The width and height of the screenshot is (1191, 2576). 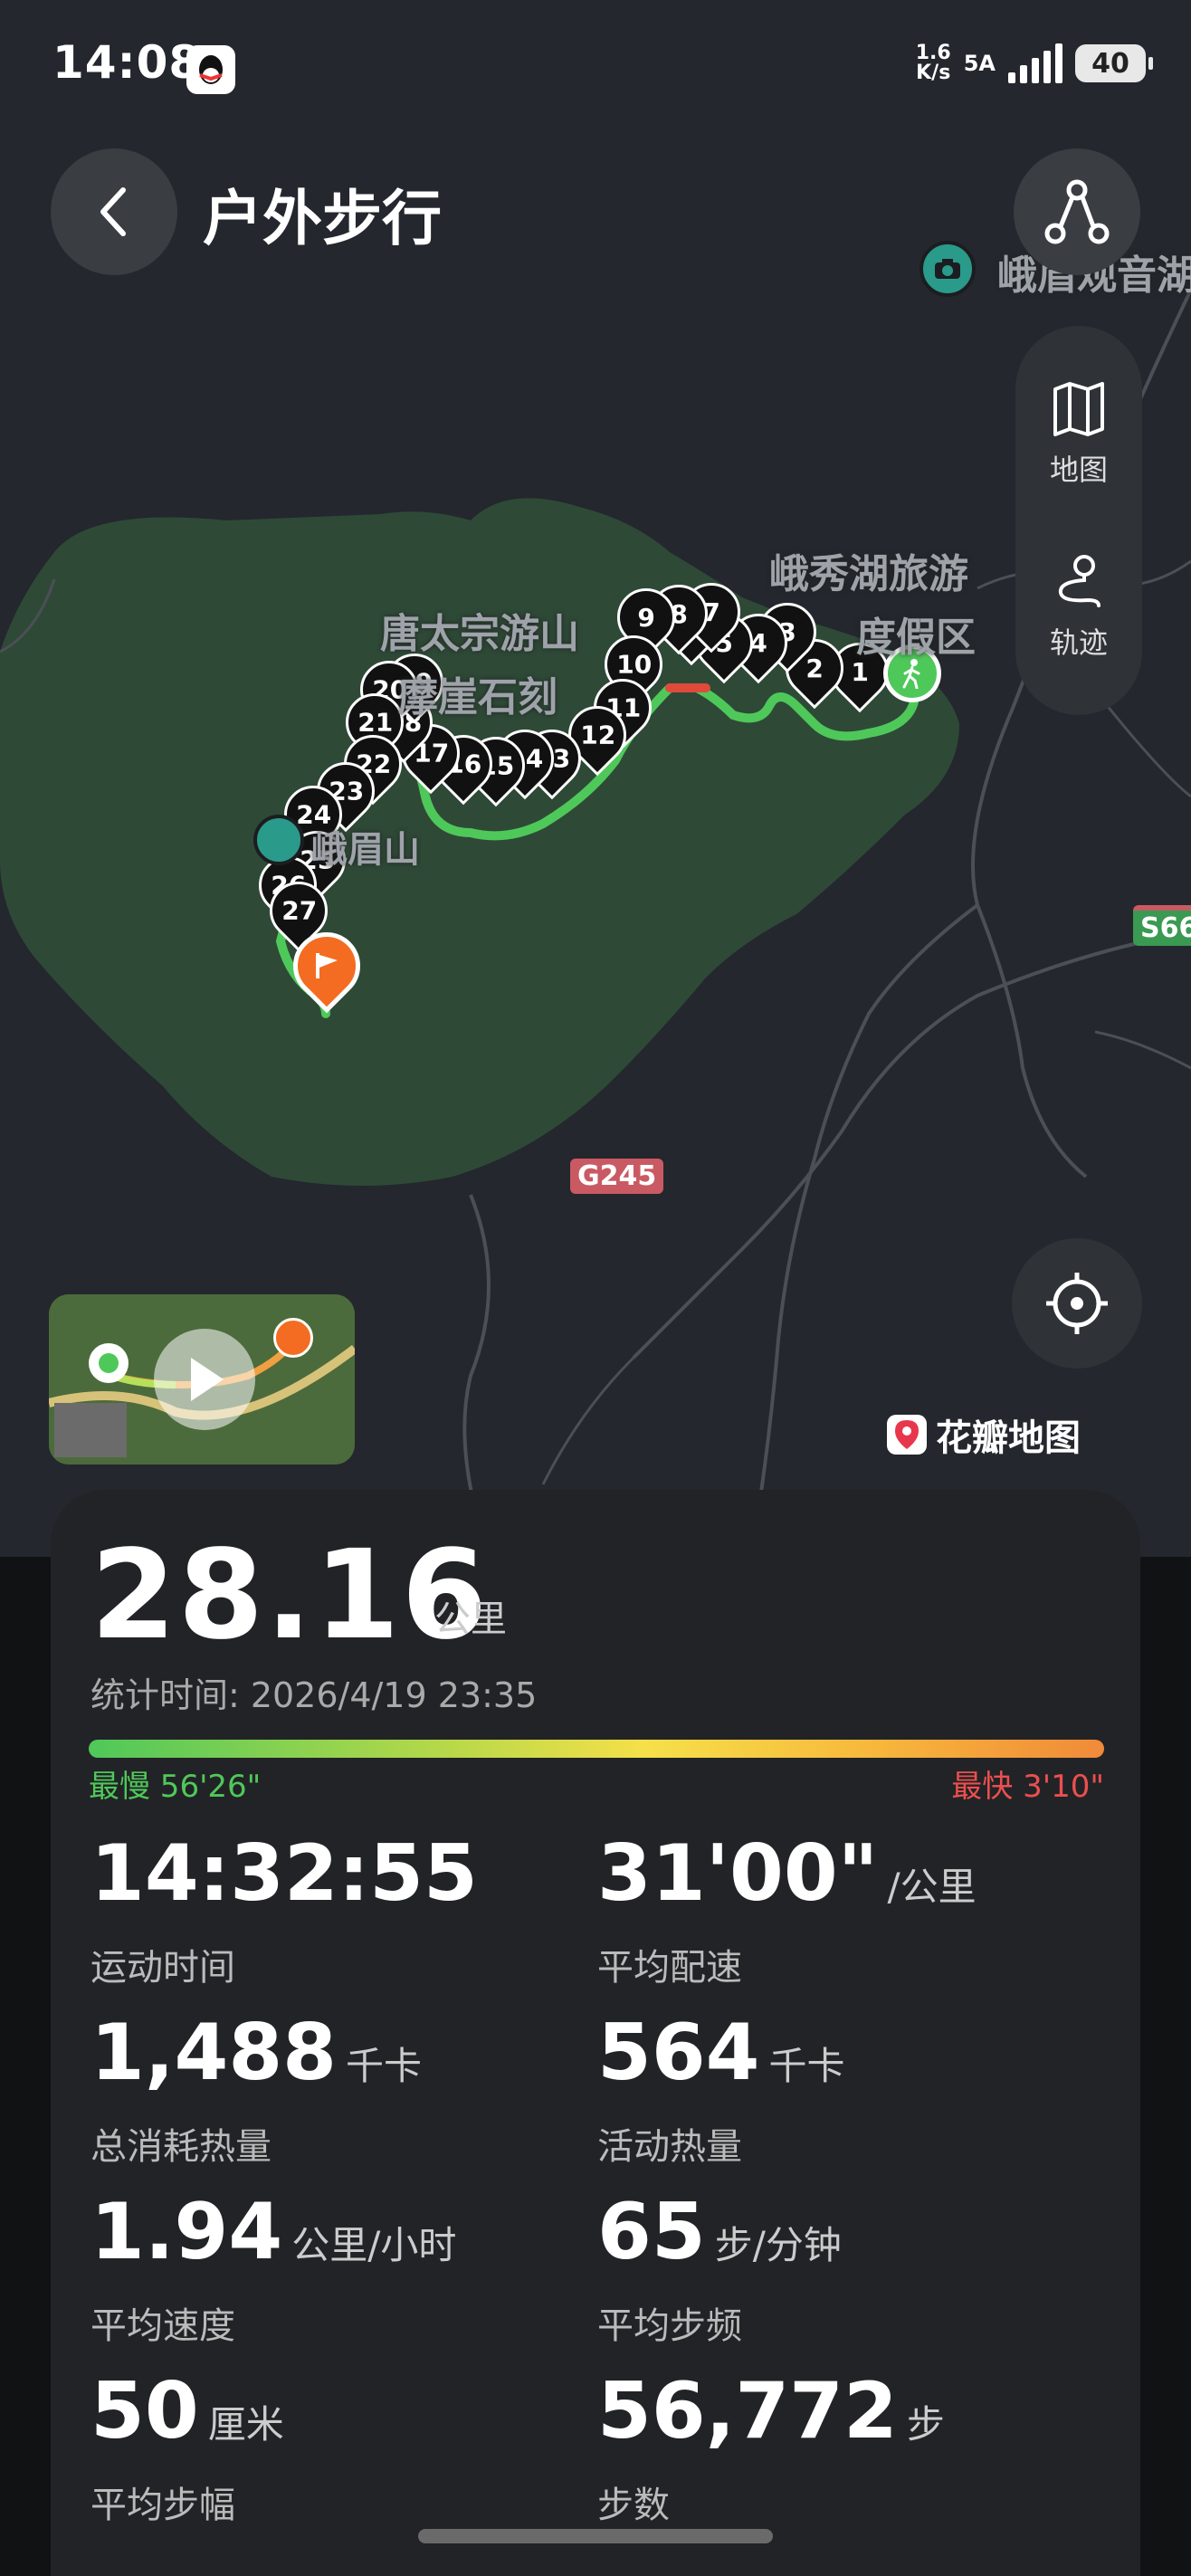 I want to click on locate-button, so click(x=1077, y=1303).